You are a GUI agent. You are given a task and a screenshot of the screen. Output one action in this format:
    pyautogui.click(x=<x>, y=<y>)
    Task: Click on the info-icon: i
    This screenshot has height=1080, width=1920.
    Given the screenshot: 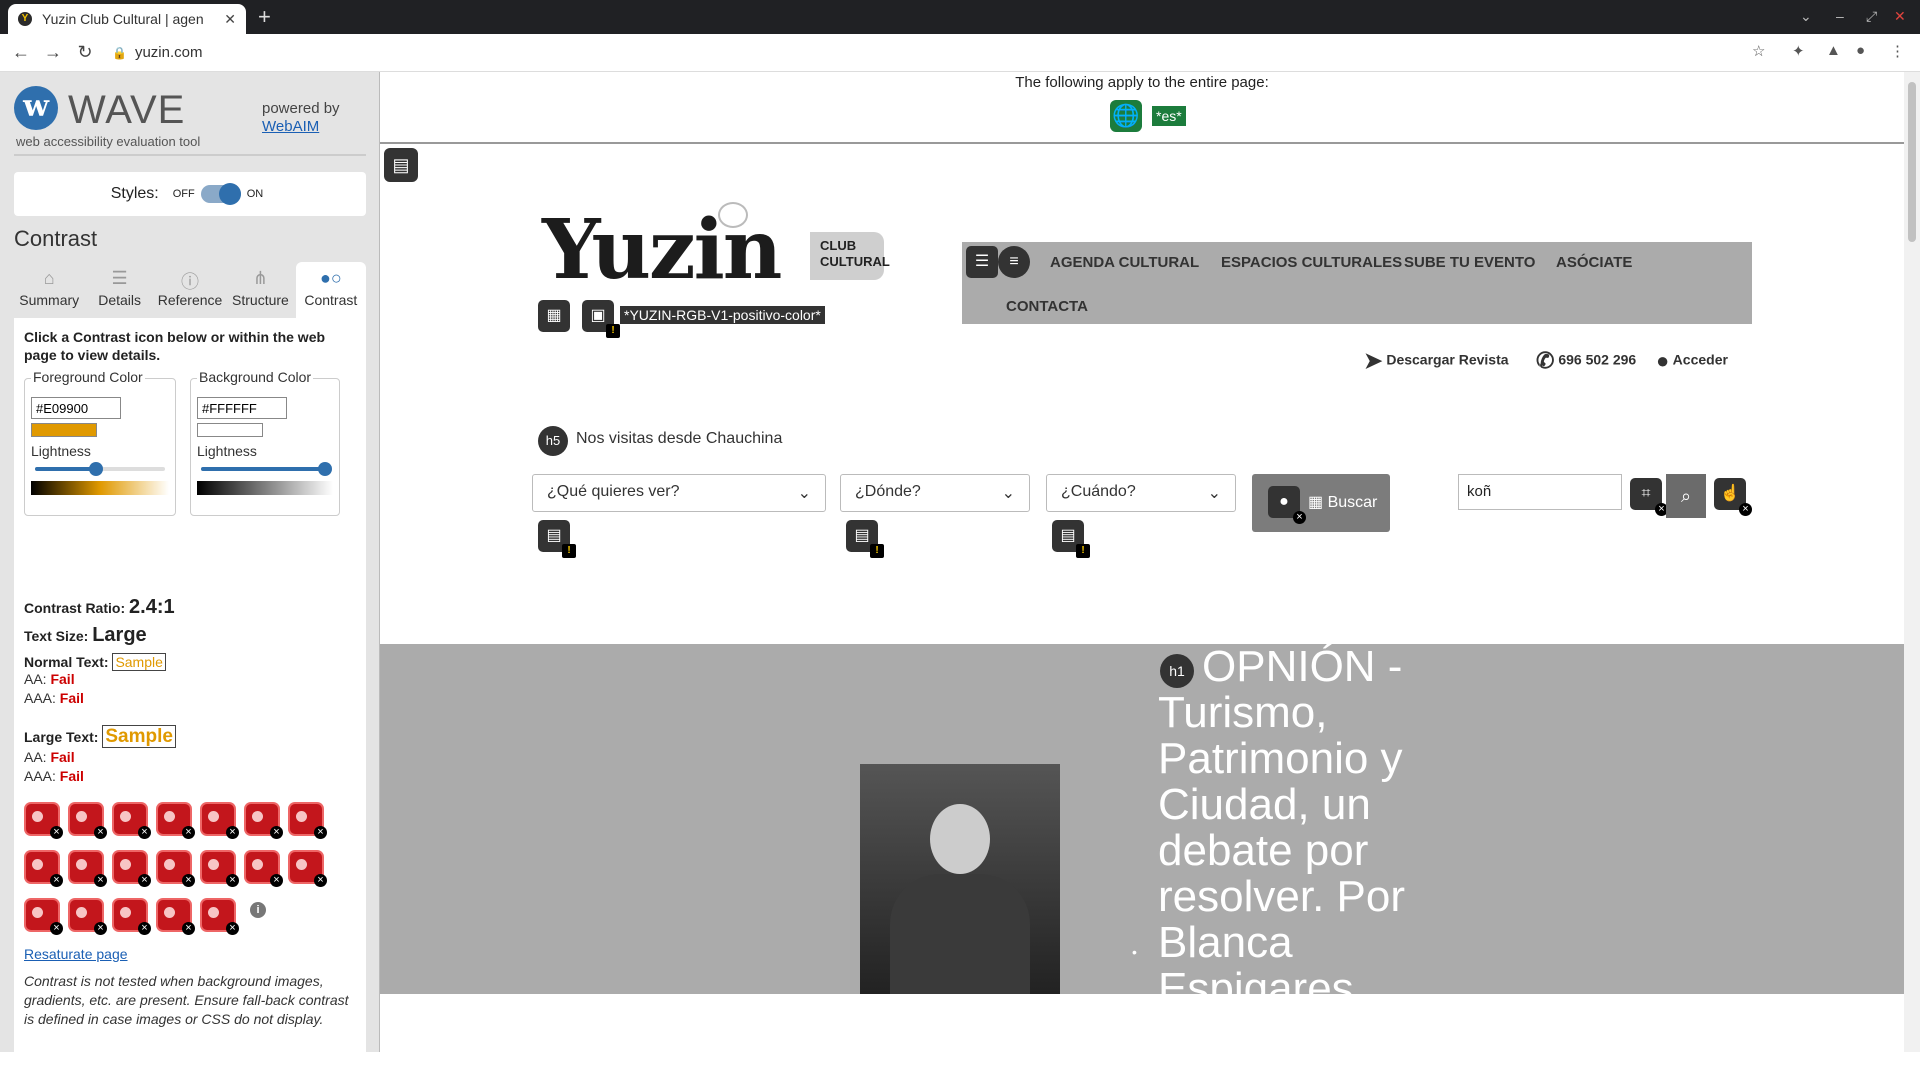 What is the action you would take?
    pyautogui.click(x=258, y=910)
    